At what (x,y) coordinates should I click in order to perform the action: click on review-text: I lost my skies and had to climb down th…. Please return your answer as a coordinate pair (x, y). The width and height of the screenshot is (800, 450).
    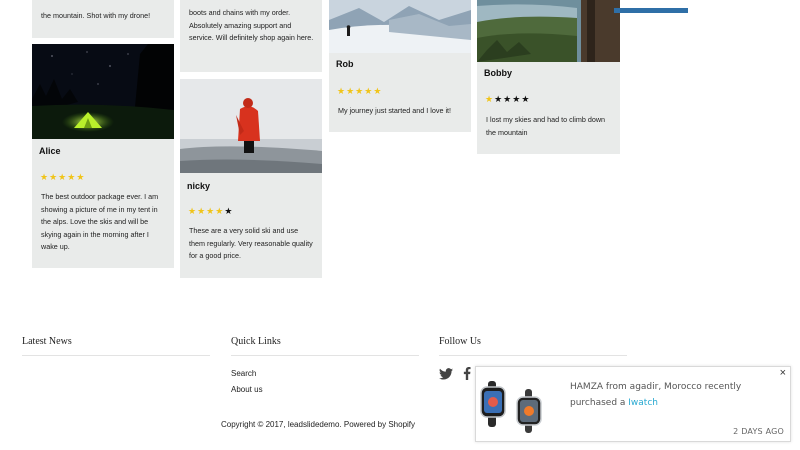
    Looking at the image, I should click on (546, 126).